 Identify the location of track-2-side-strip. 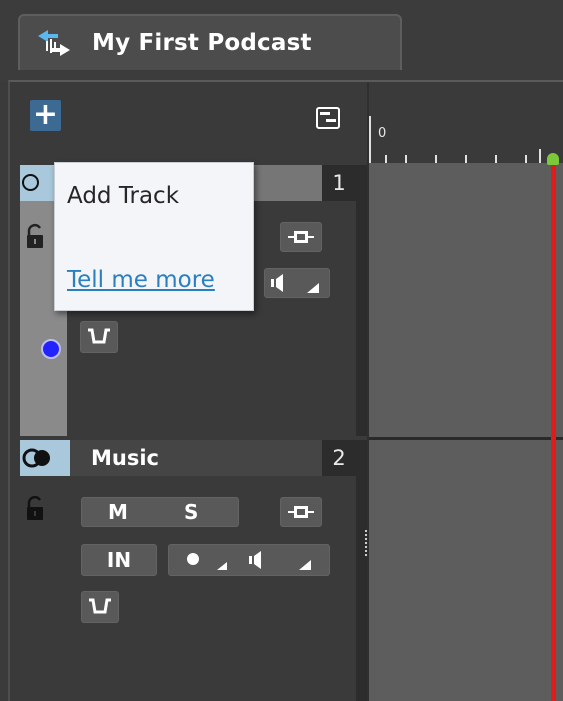
(43, 569).